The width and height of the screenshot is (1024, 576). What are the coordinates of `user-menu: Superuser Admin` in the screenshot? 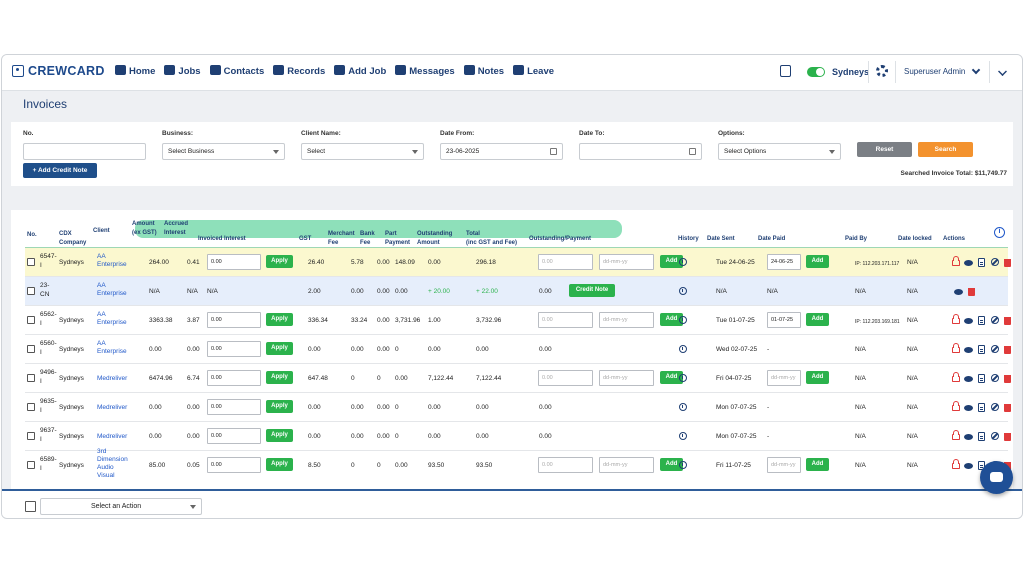 It's located at (934, 71).